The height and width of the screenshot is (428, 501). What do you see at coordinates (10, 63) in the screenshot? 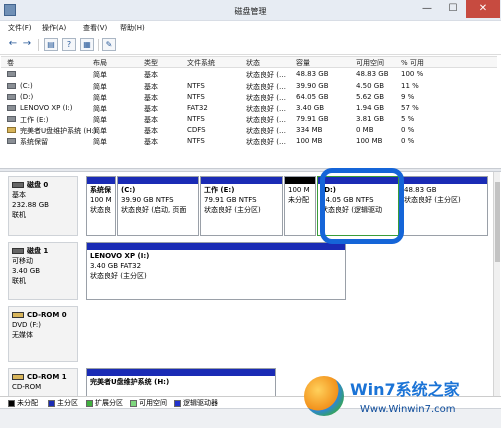
I see `col-volume: 卷` at bounding box center [10, 63].